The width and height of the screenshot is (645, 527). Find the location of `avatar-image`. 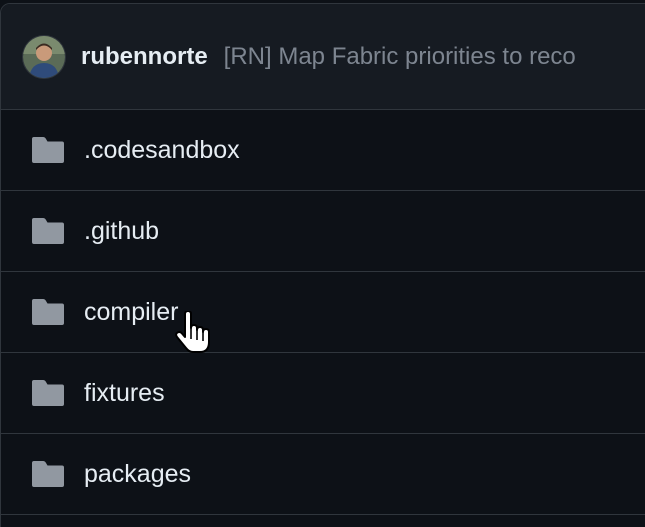

avatar-image is located at coordinates (44, 56).